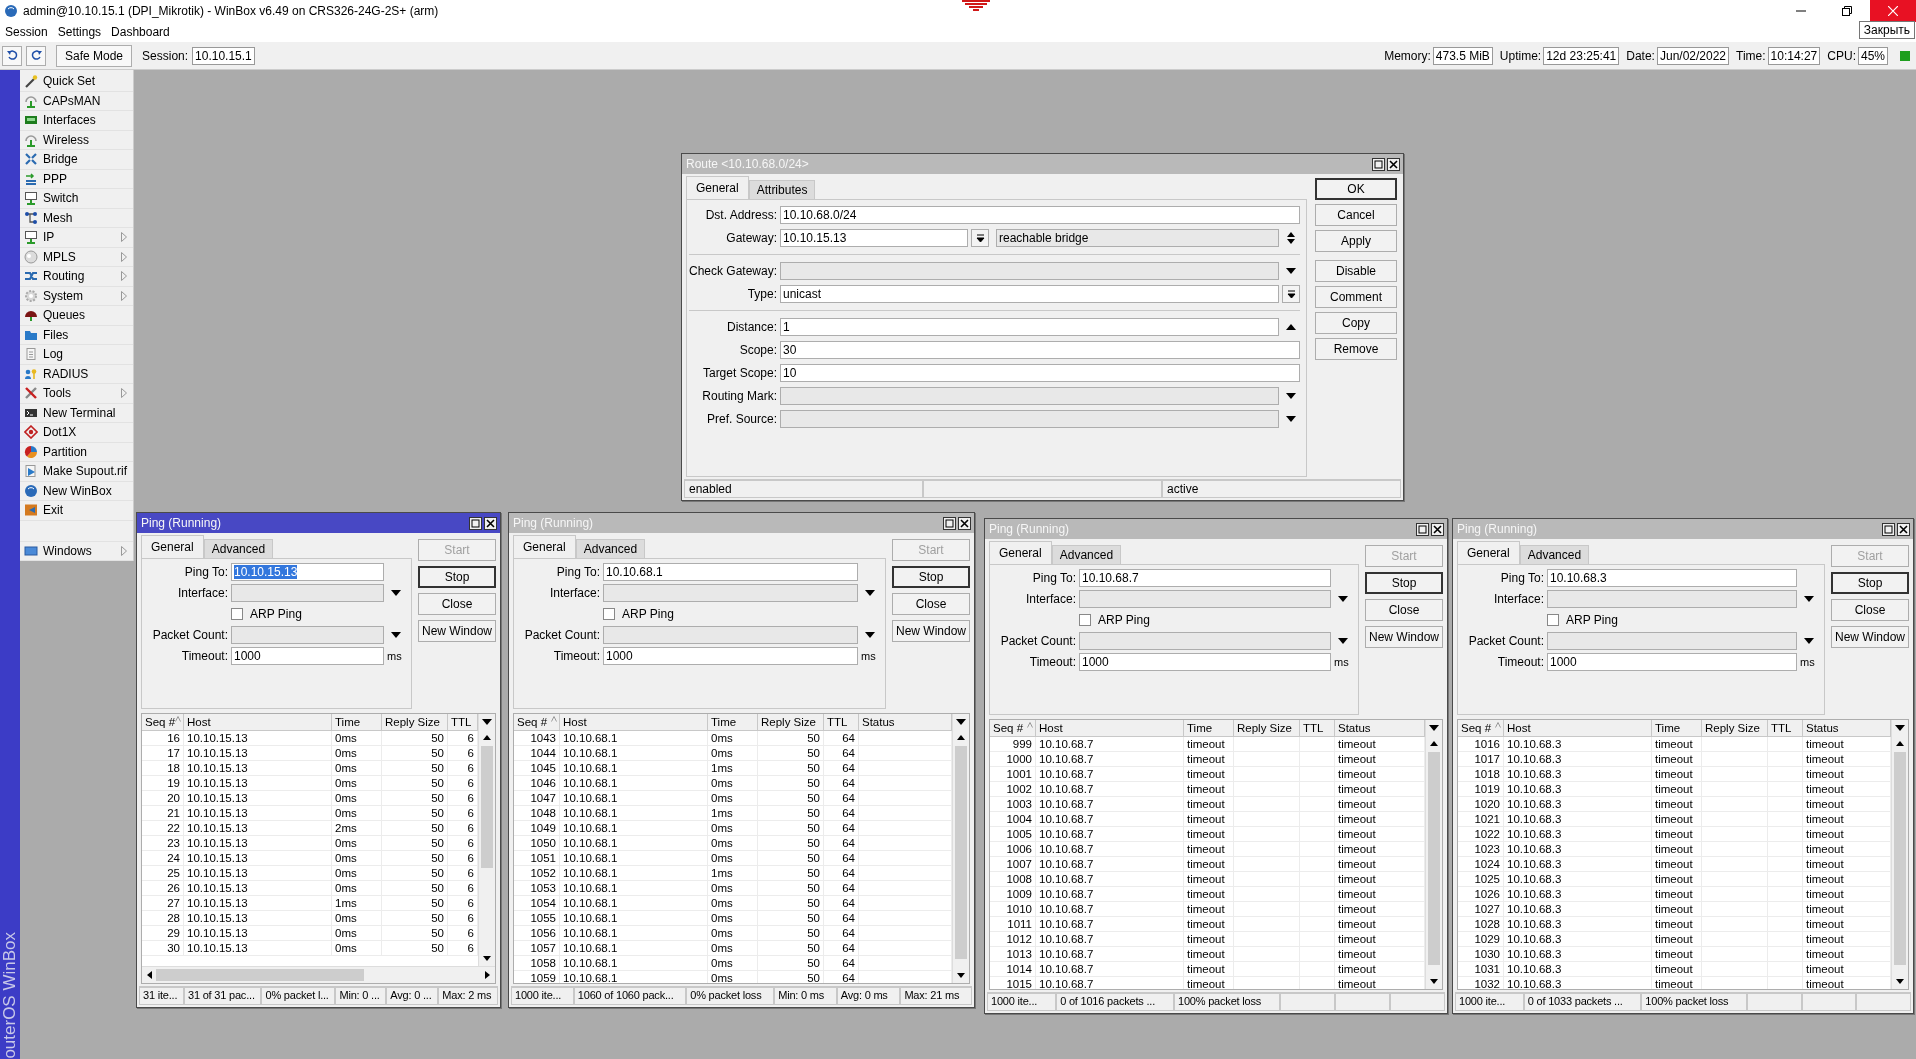 This screenshot has height=1059, width=1916. I want to click on scroll-left-icon, so click(150, 975).